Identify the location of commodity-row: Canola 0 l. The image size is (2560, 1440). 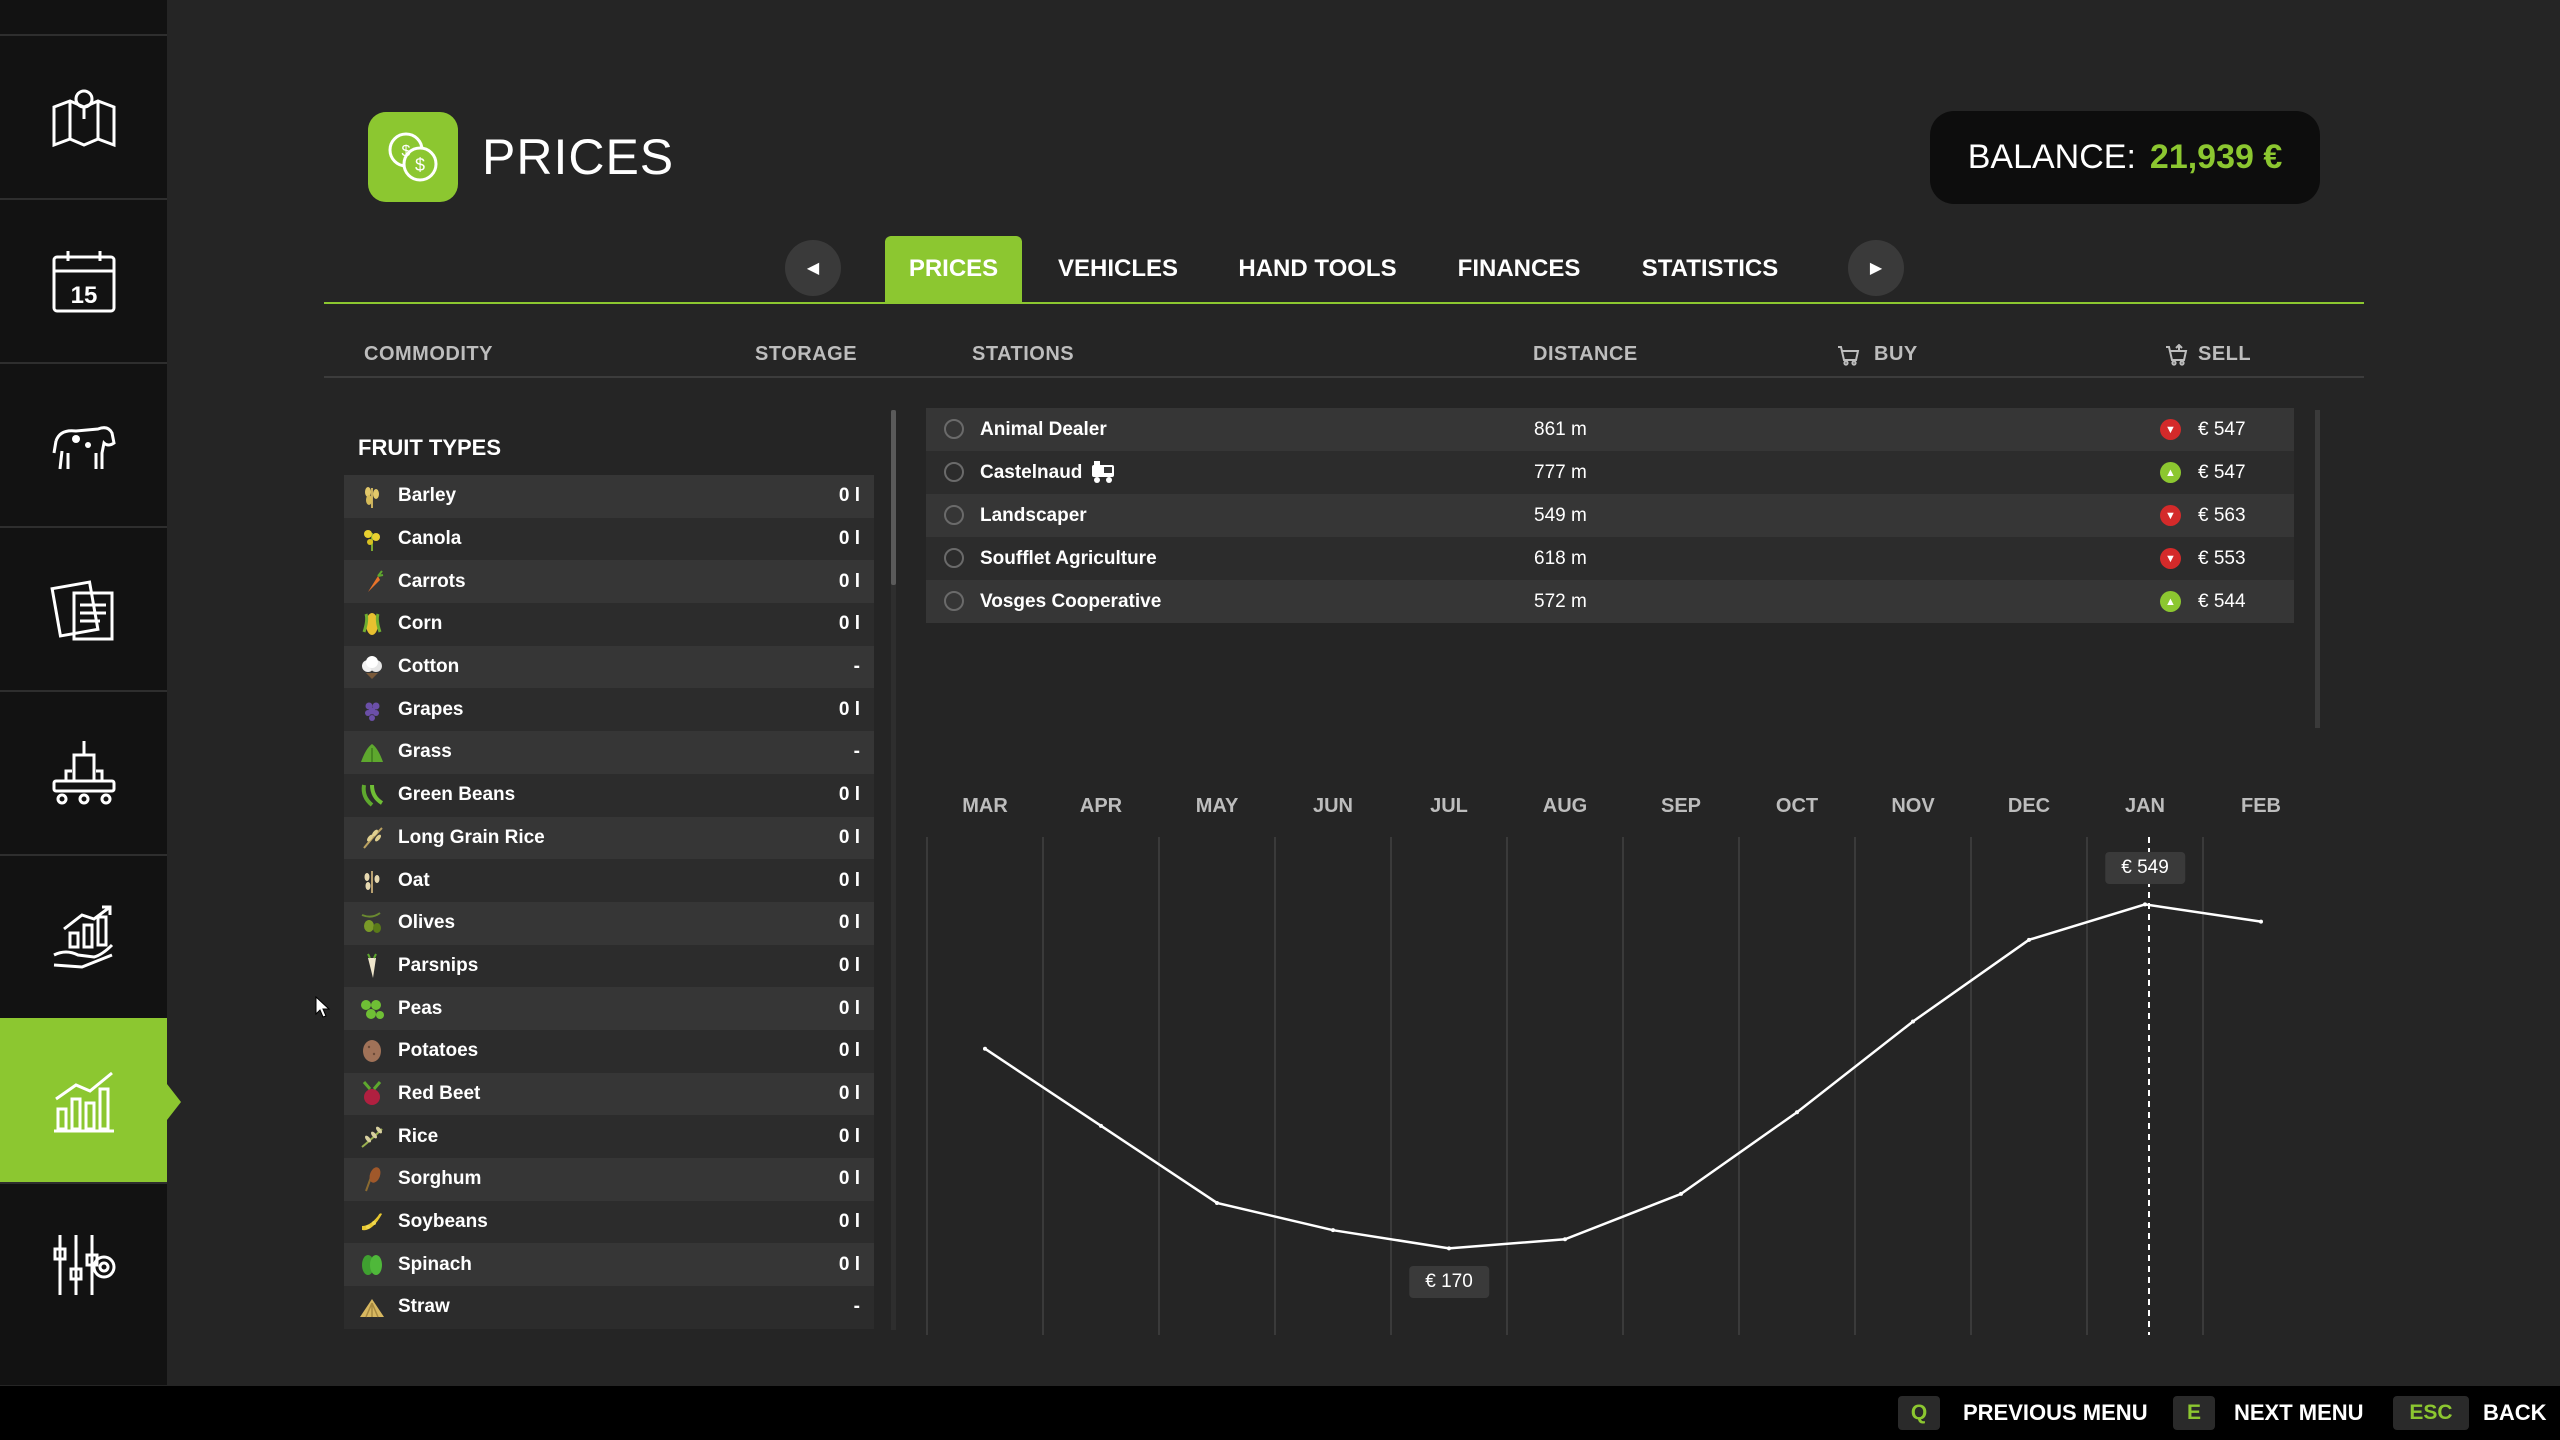
(609, 539).